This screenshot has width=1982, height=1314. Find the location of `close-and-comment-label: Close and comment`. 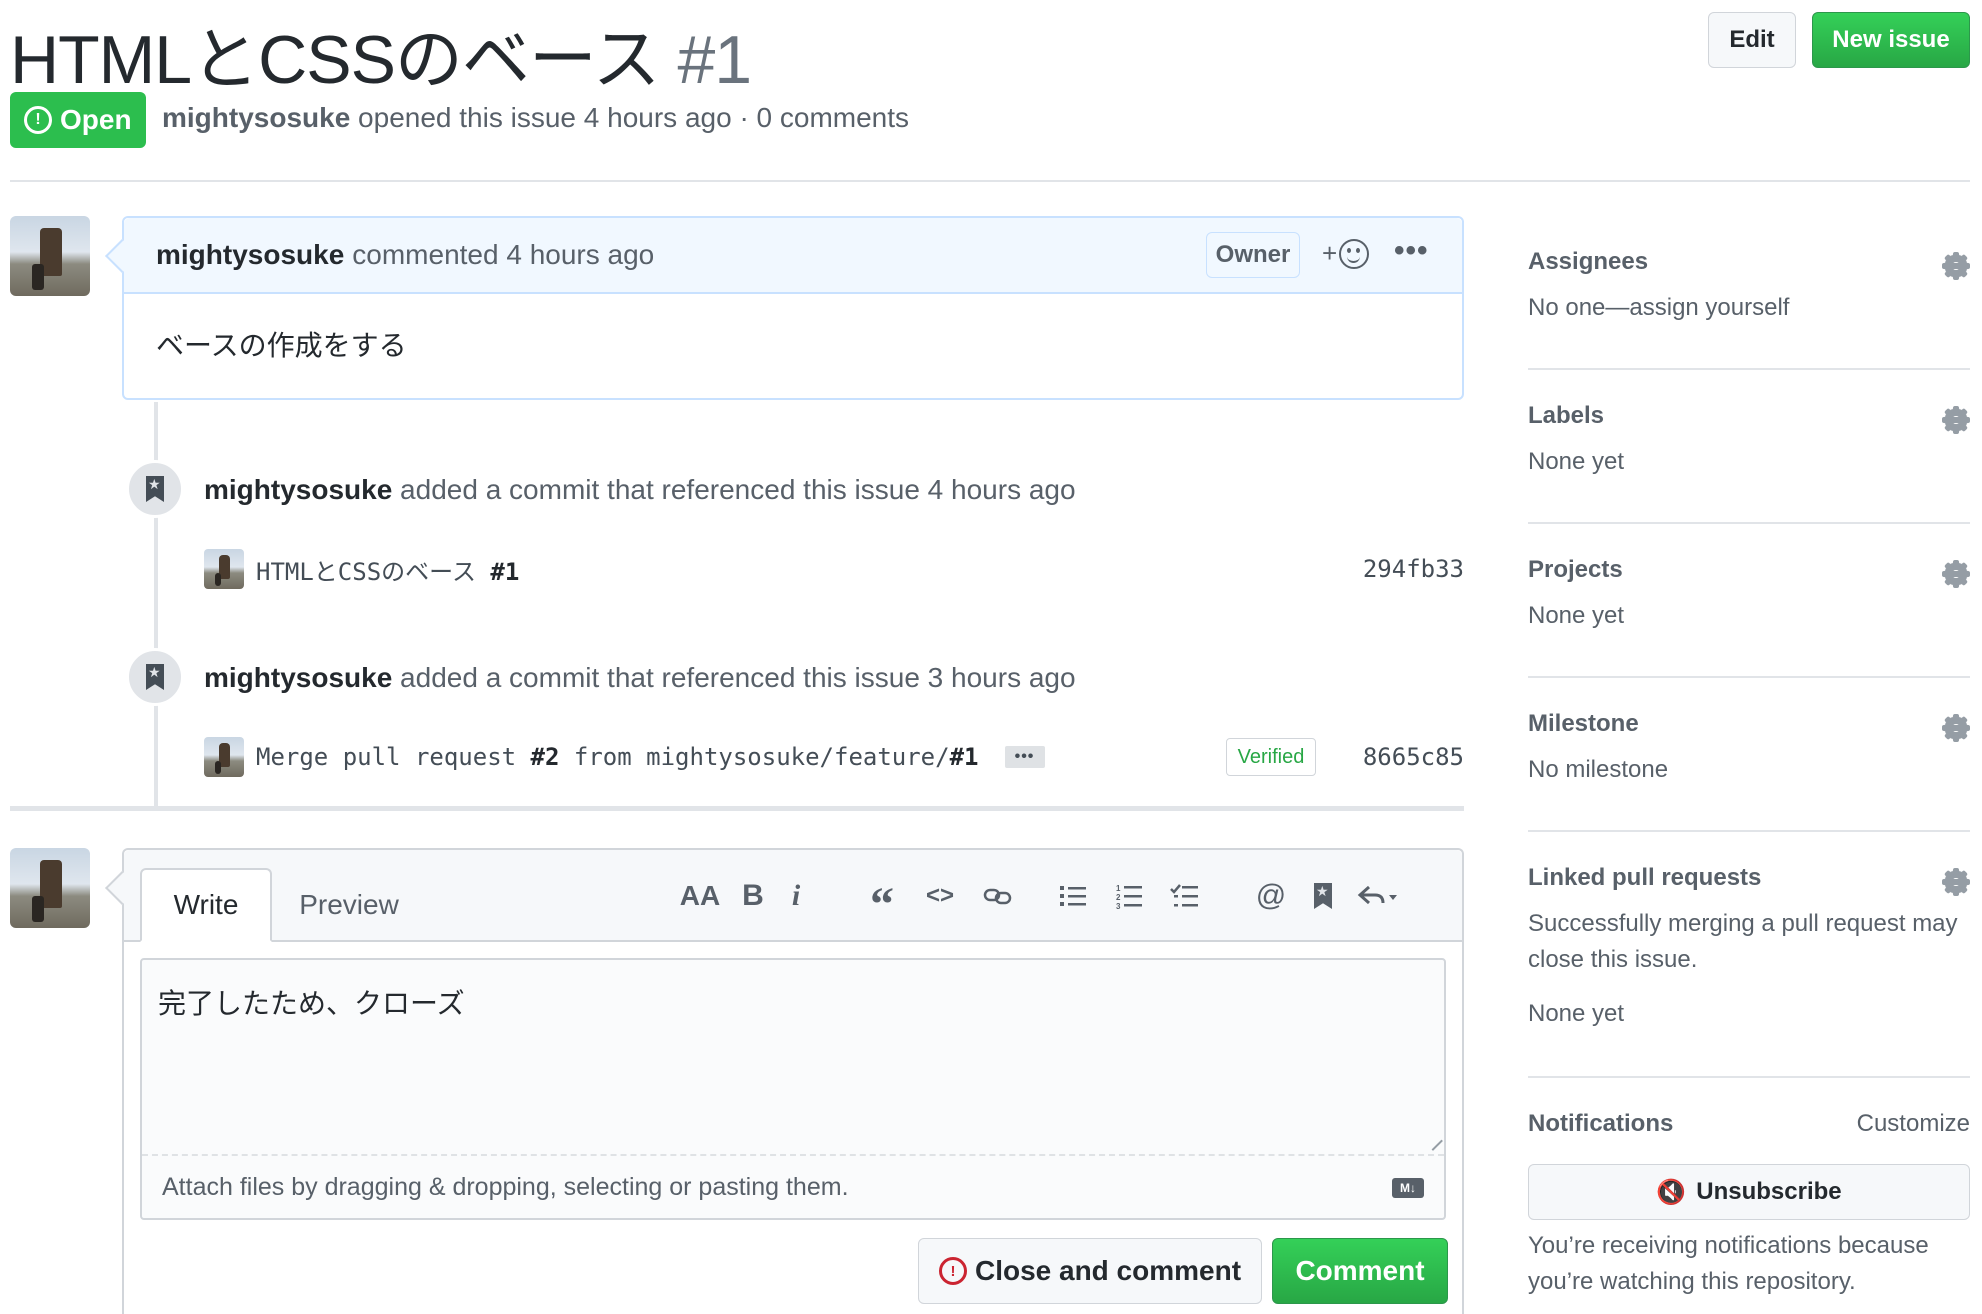

close-and-comment-label: Close and comment is located at coordinates (1108, 1270).